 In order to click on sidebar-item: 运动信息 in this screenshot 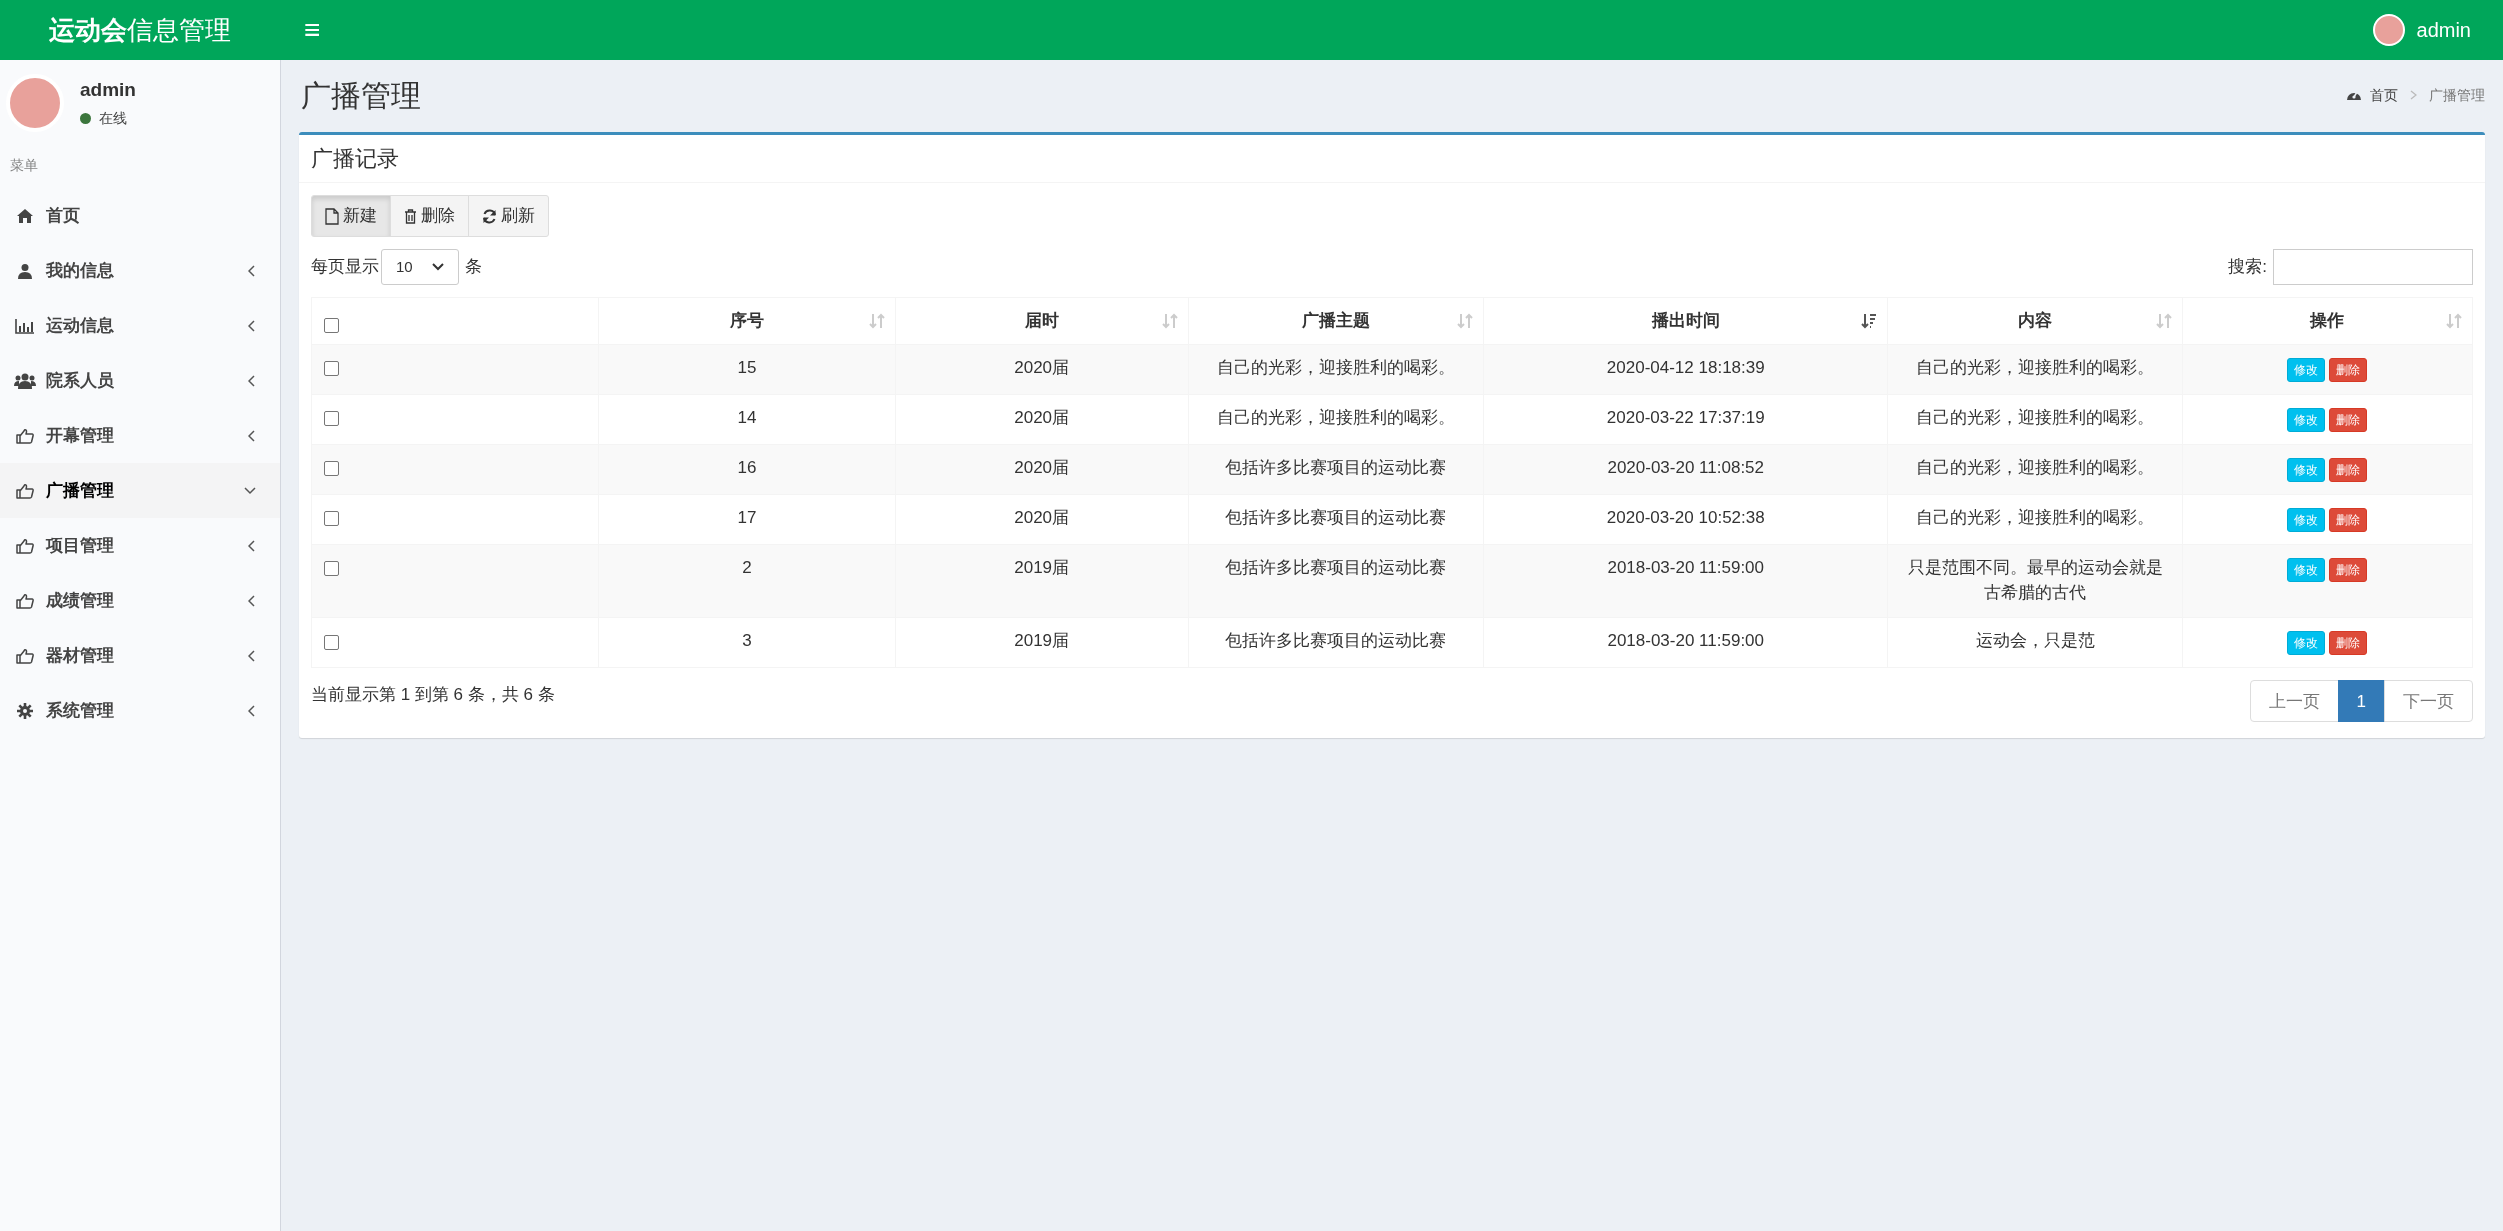, I will do `click(140, 325)`.